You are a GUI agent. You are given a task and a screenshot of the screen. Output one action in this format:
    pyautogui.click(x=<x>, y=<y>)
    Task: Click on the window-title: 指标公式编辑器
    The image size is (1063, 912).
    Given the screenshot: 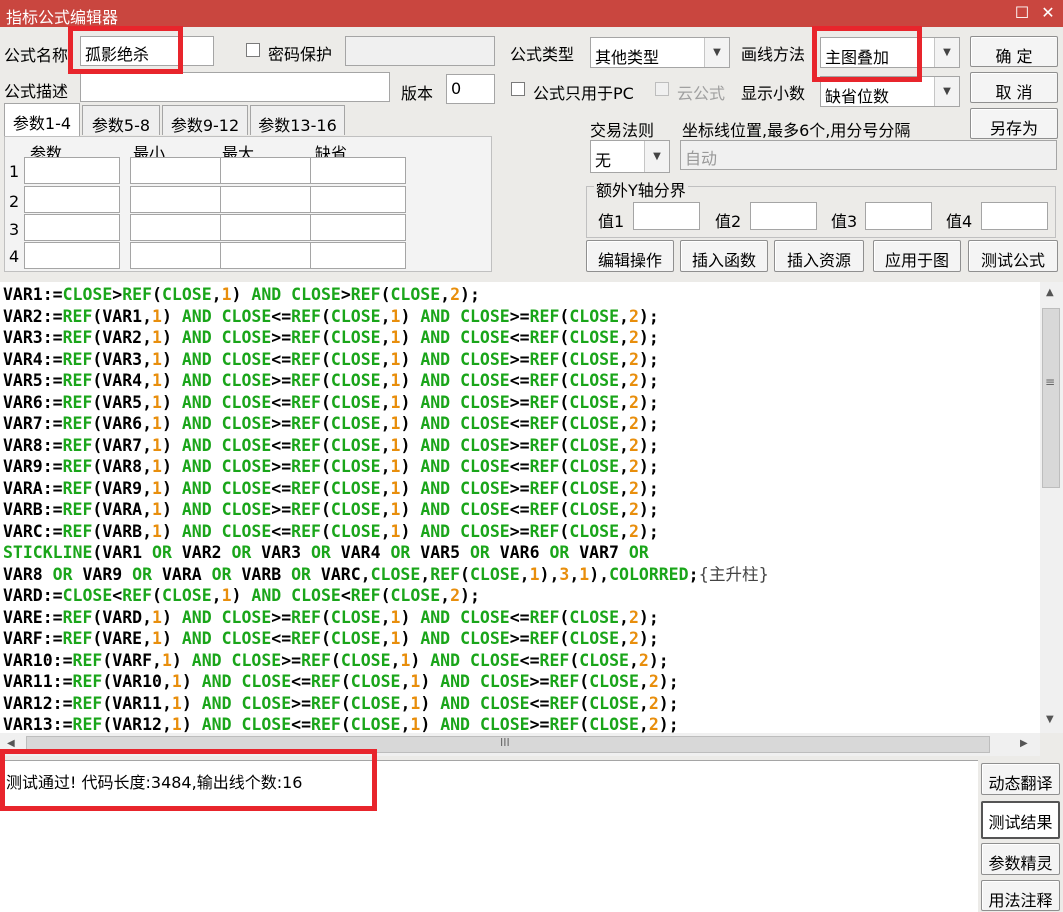 What is the action you would take?
    pyautogui.click(x=62, y=17)
    